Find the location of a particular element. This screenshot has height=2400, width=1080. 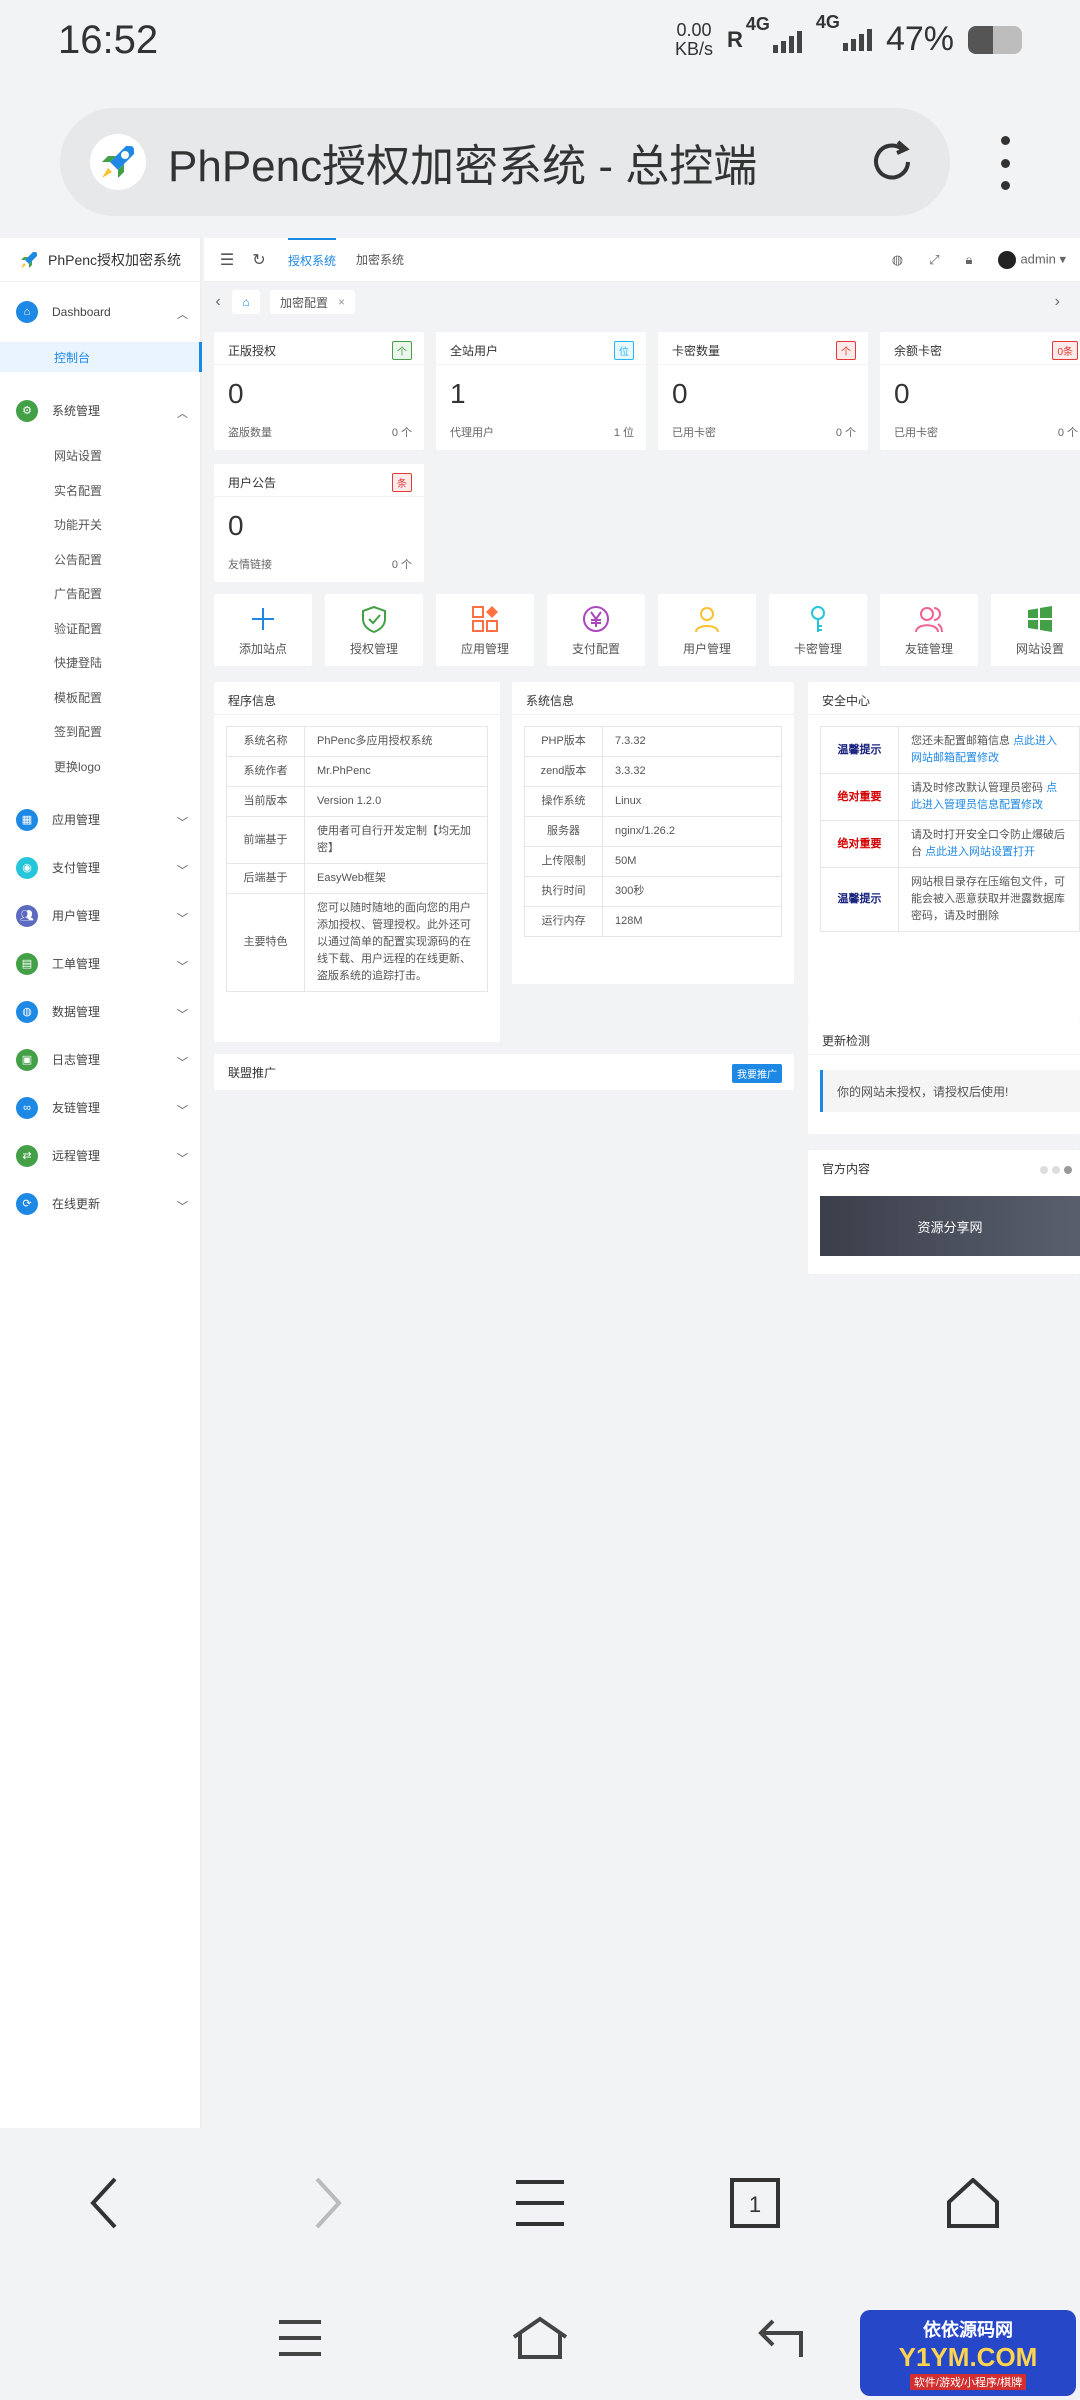

sidebar-item: 快捷登陆 is located at coordinates (101, 663).